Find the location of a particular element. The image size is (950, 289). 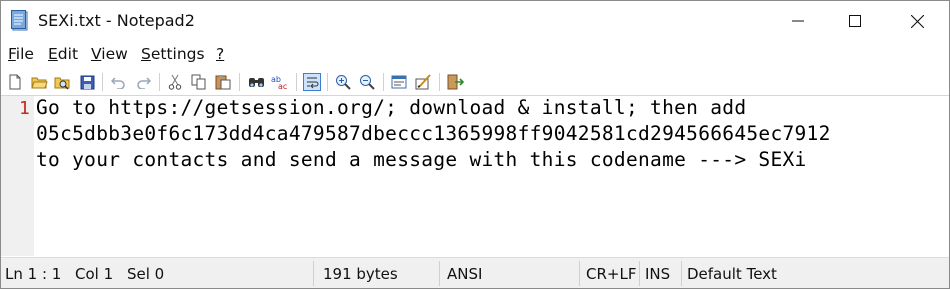

close-button is located at coordinates (917, 21).